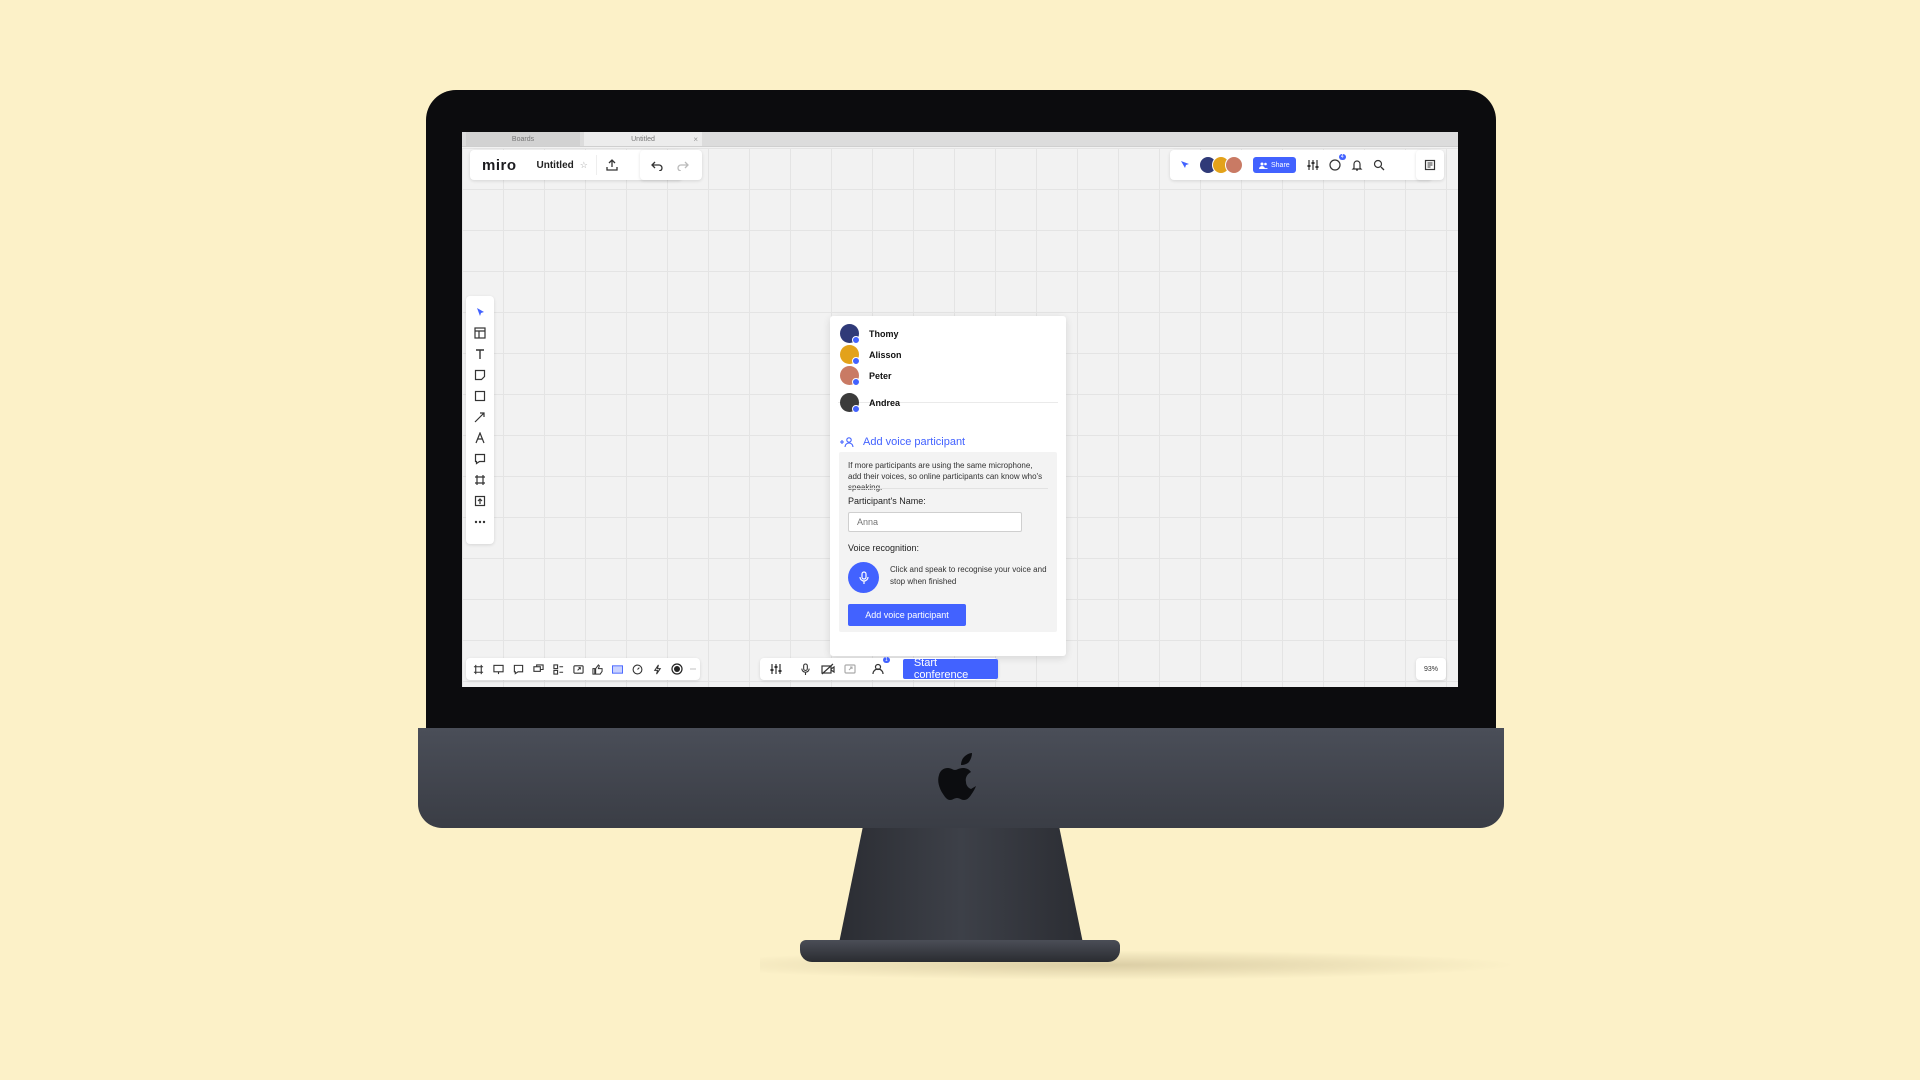 This screenshot has width=1920, height=1080. I want to click on participant-name: Andrea, so click(885, 402).